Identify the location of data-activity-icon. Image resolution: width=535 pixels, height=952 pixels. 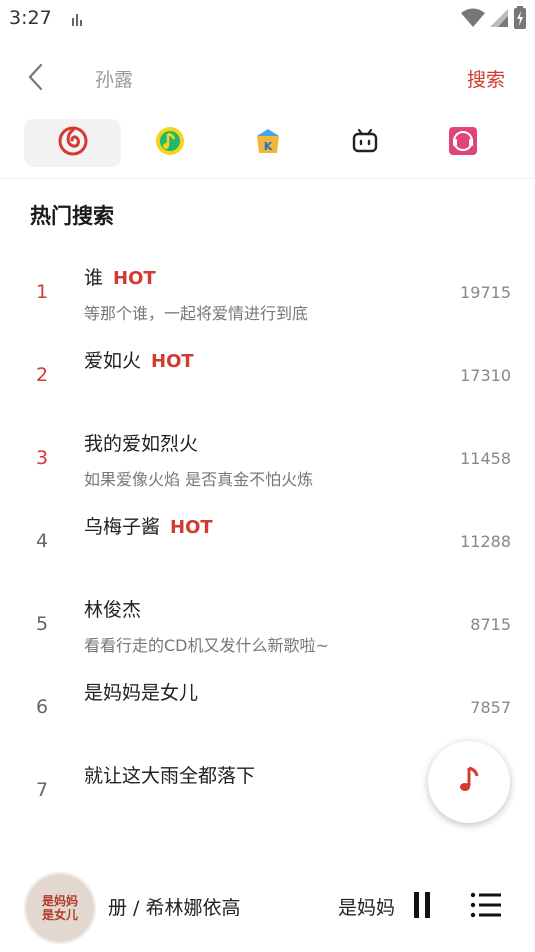
(78, 20).